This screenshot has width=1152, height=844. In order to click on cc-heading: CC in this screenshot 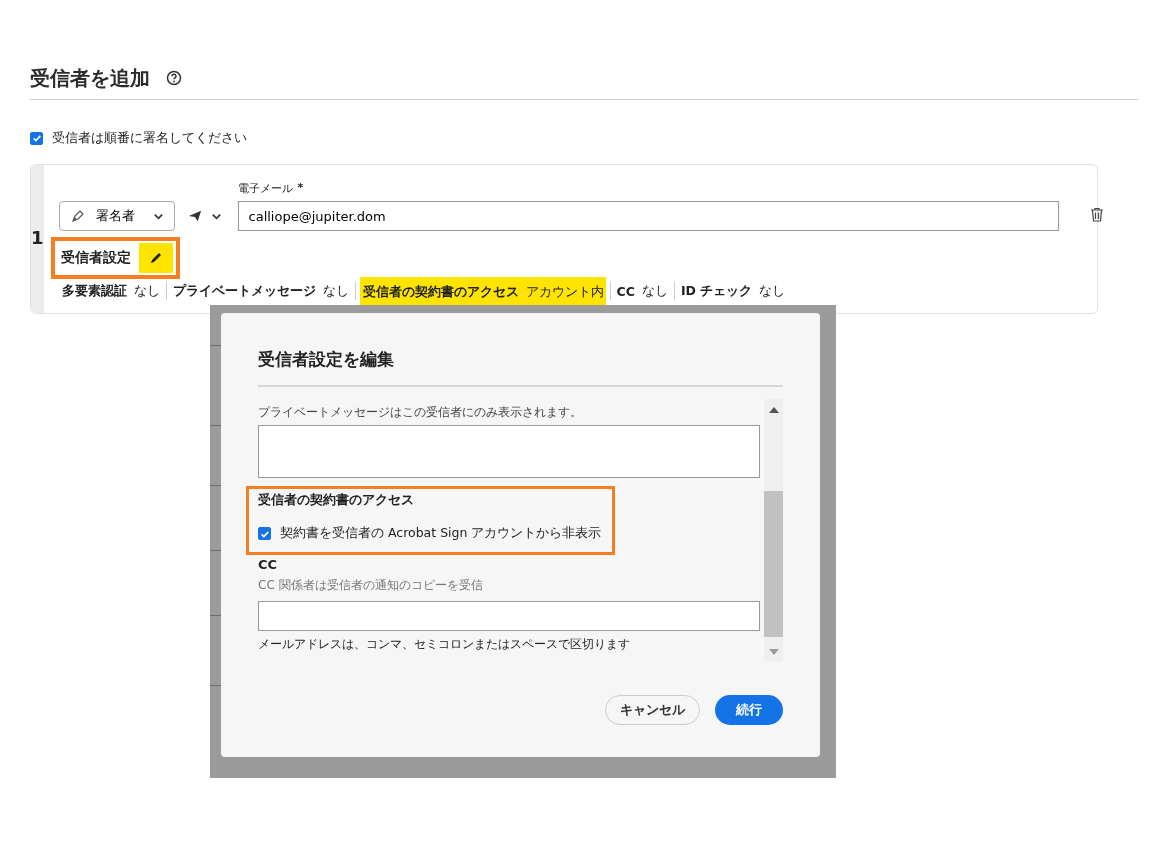, I will do `click(268, 564)`.